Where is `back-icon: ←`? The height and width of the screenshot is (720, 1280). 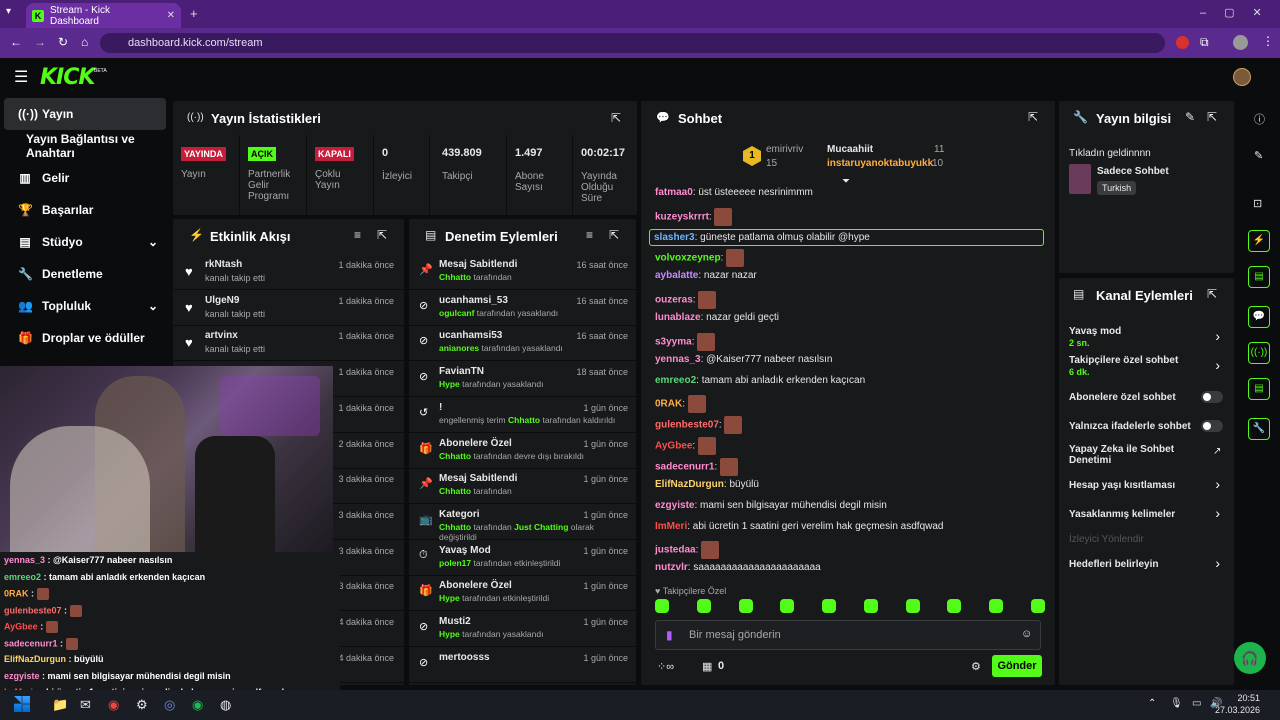 back-icon: ← is located at coordinates (16, 42).